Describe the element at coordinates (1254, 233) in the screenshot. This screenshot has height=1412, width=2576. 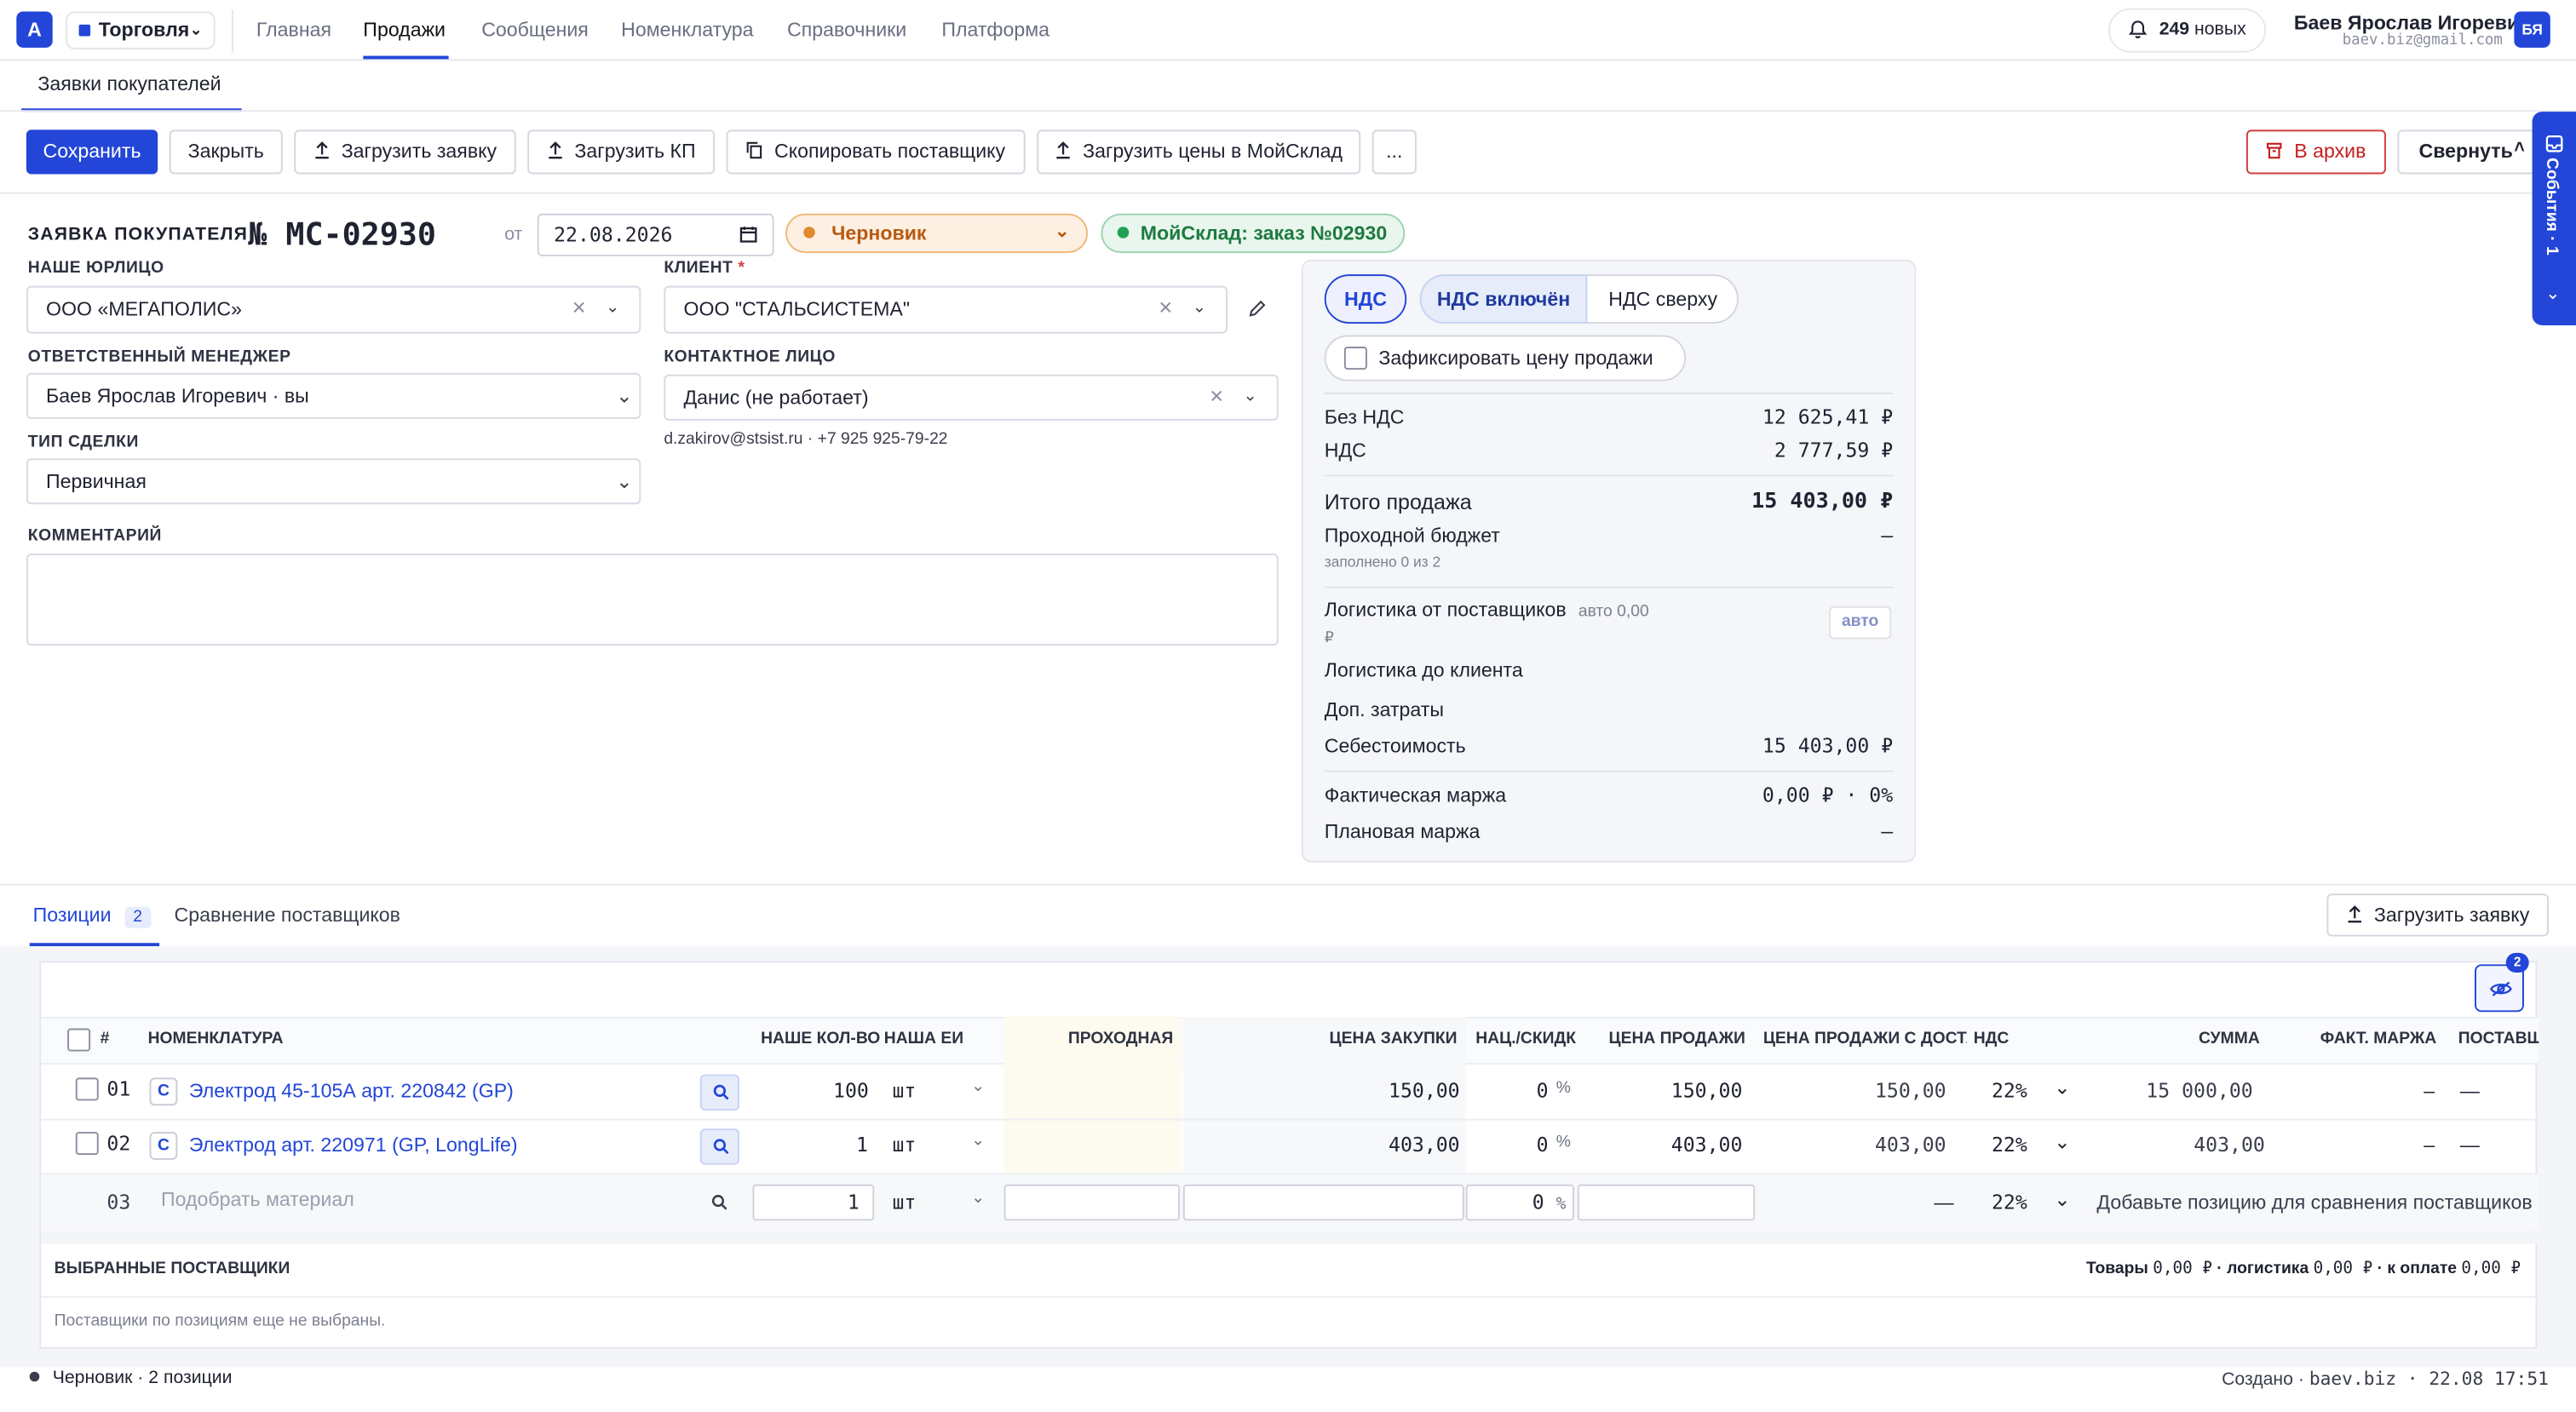
I see `moysklad-badge: МойСклад: заказ №02930` at that location.